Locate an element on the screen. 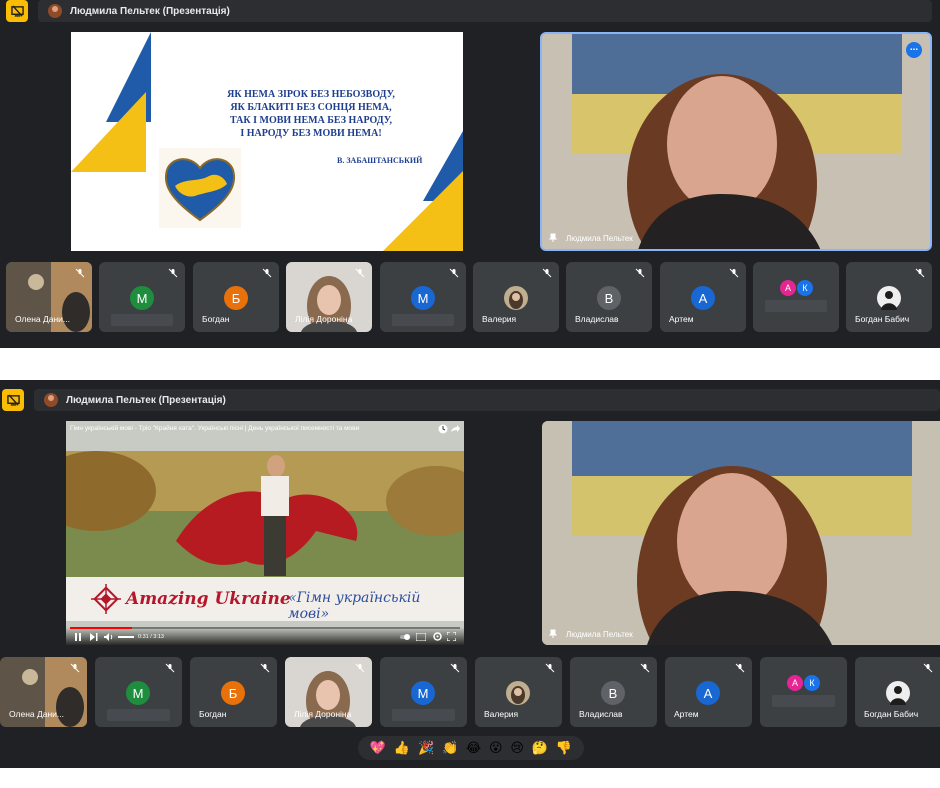 This screenshot has height=788, width=940. slide-blue-yellow-triangle-left is located at coordinates (111, 102).